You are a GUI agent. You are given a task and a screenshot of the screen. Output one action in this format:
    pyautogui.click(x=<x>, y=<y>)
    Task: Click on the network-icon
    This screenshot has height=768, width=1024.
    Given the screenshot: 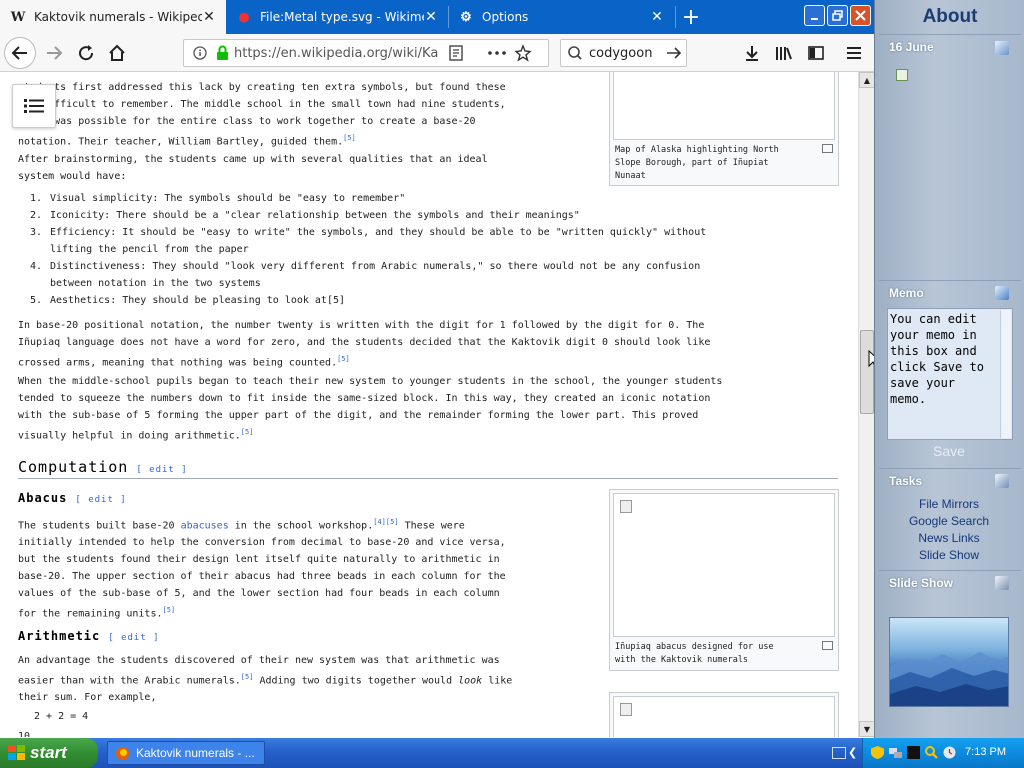 What is the action you would take?
    pyautogui.click(x=895, y=752)
    